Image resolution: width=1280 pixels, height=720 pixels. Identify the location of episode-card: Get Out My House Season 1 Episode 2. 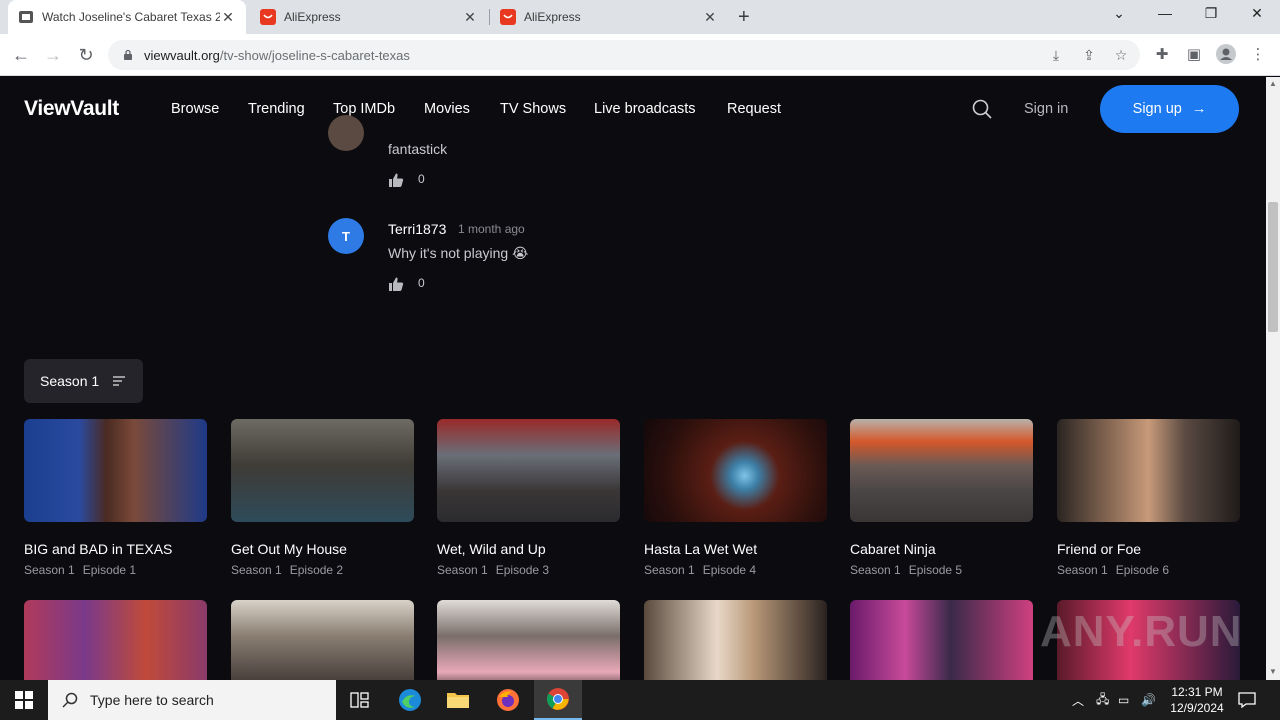
(322, 498).